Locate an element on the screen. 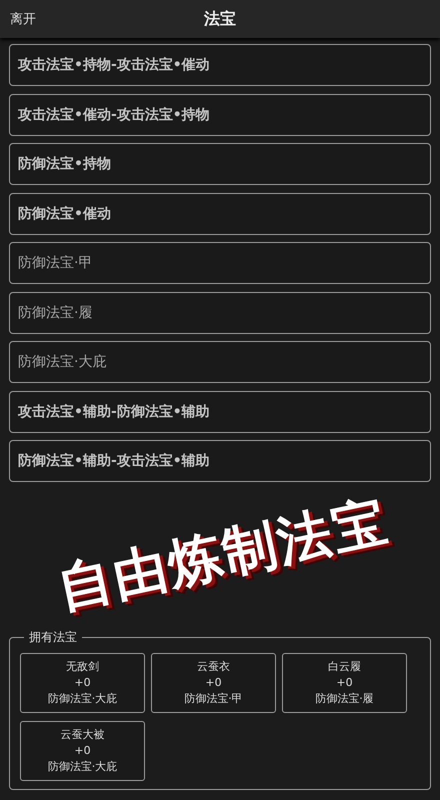 The image size is (440, 800). recipe-button: 攻击法宝•持物-攻击法宝•催动 is located at coordinates (220, 65).